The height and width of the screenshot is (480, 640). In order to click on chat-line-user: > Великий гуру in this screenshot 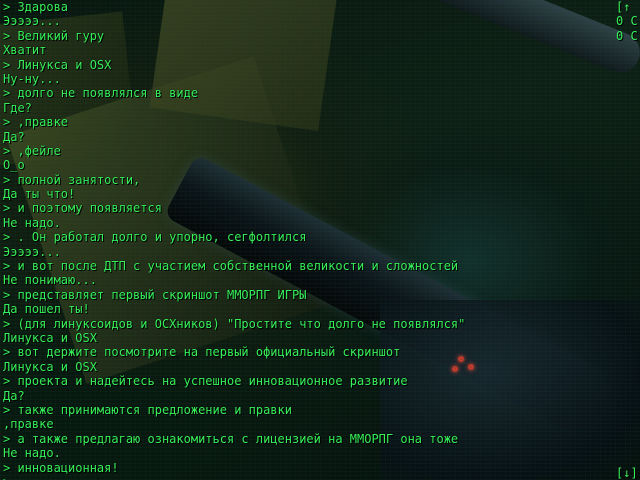, I will do `click(54, 35)`.